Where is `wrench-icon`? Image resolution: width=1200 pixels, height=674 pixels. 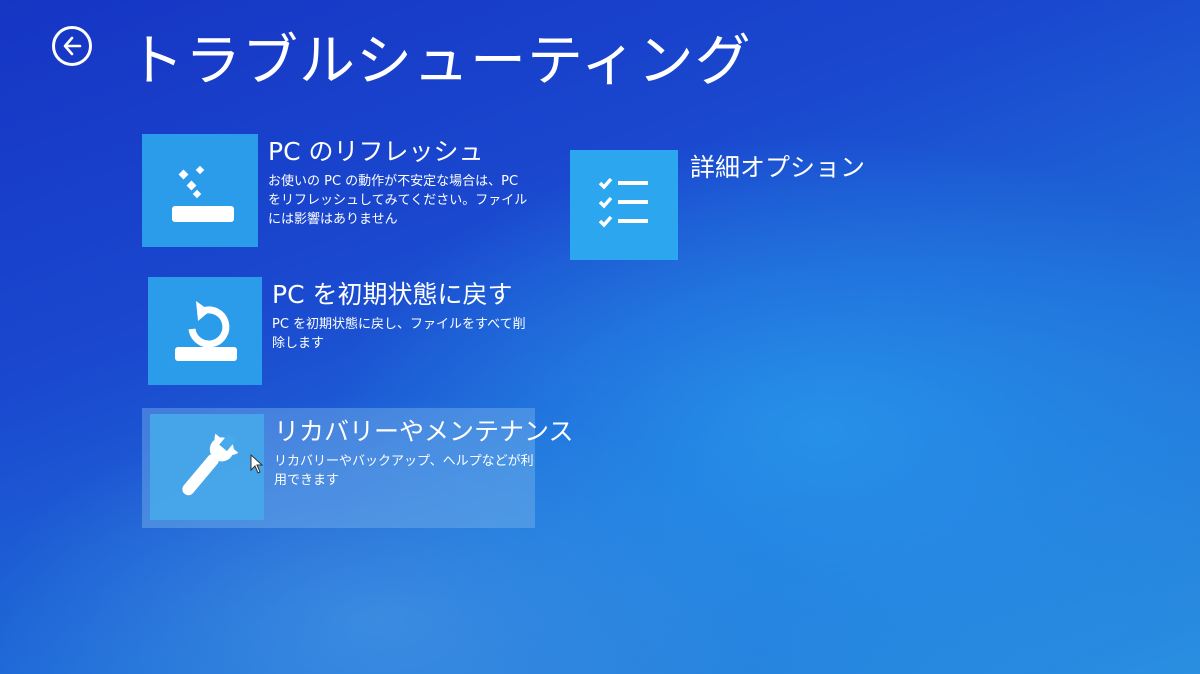
wrench-icon is located at coordinates (207, 467).